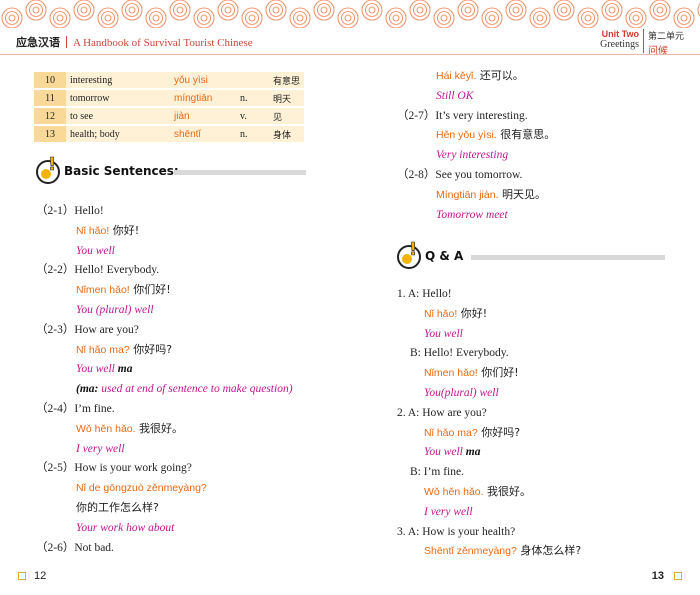 This screenshot has height=595, width=700. Describe the element at coordinates (252, 80) in the screenshot. I see `vocab-pos` at that location.